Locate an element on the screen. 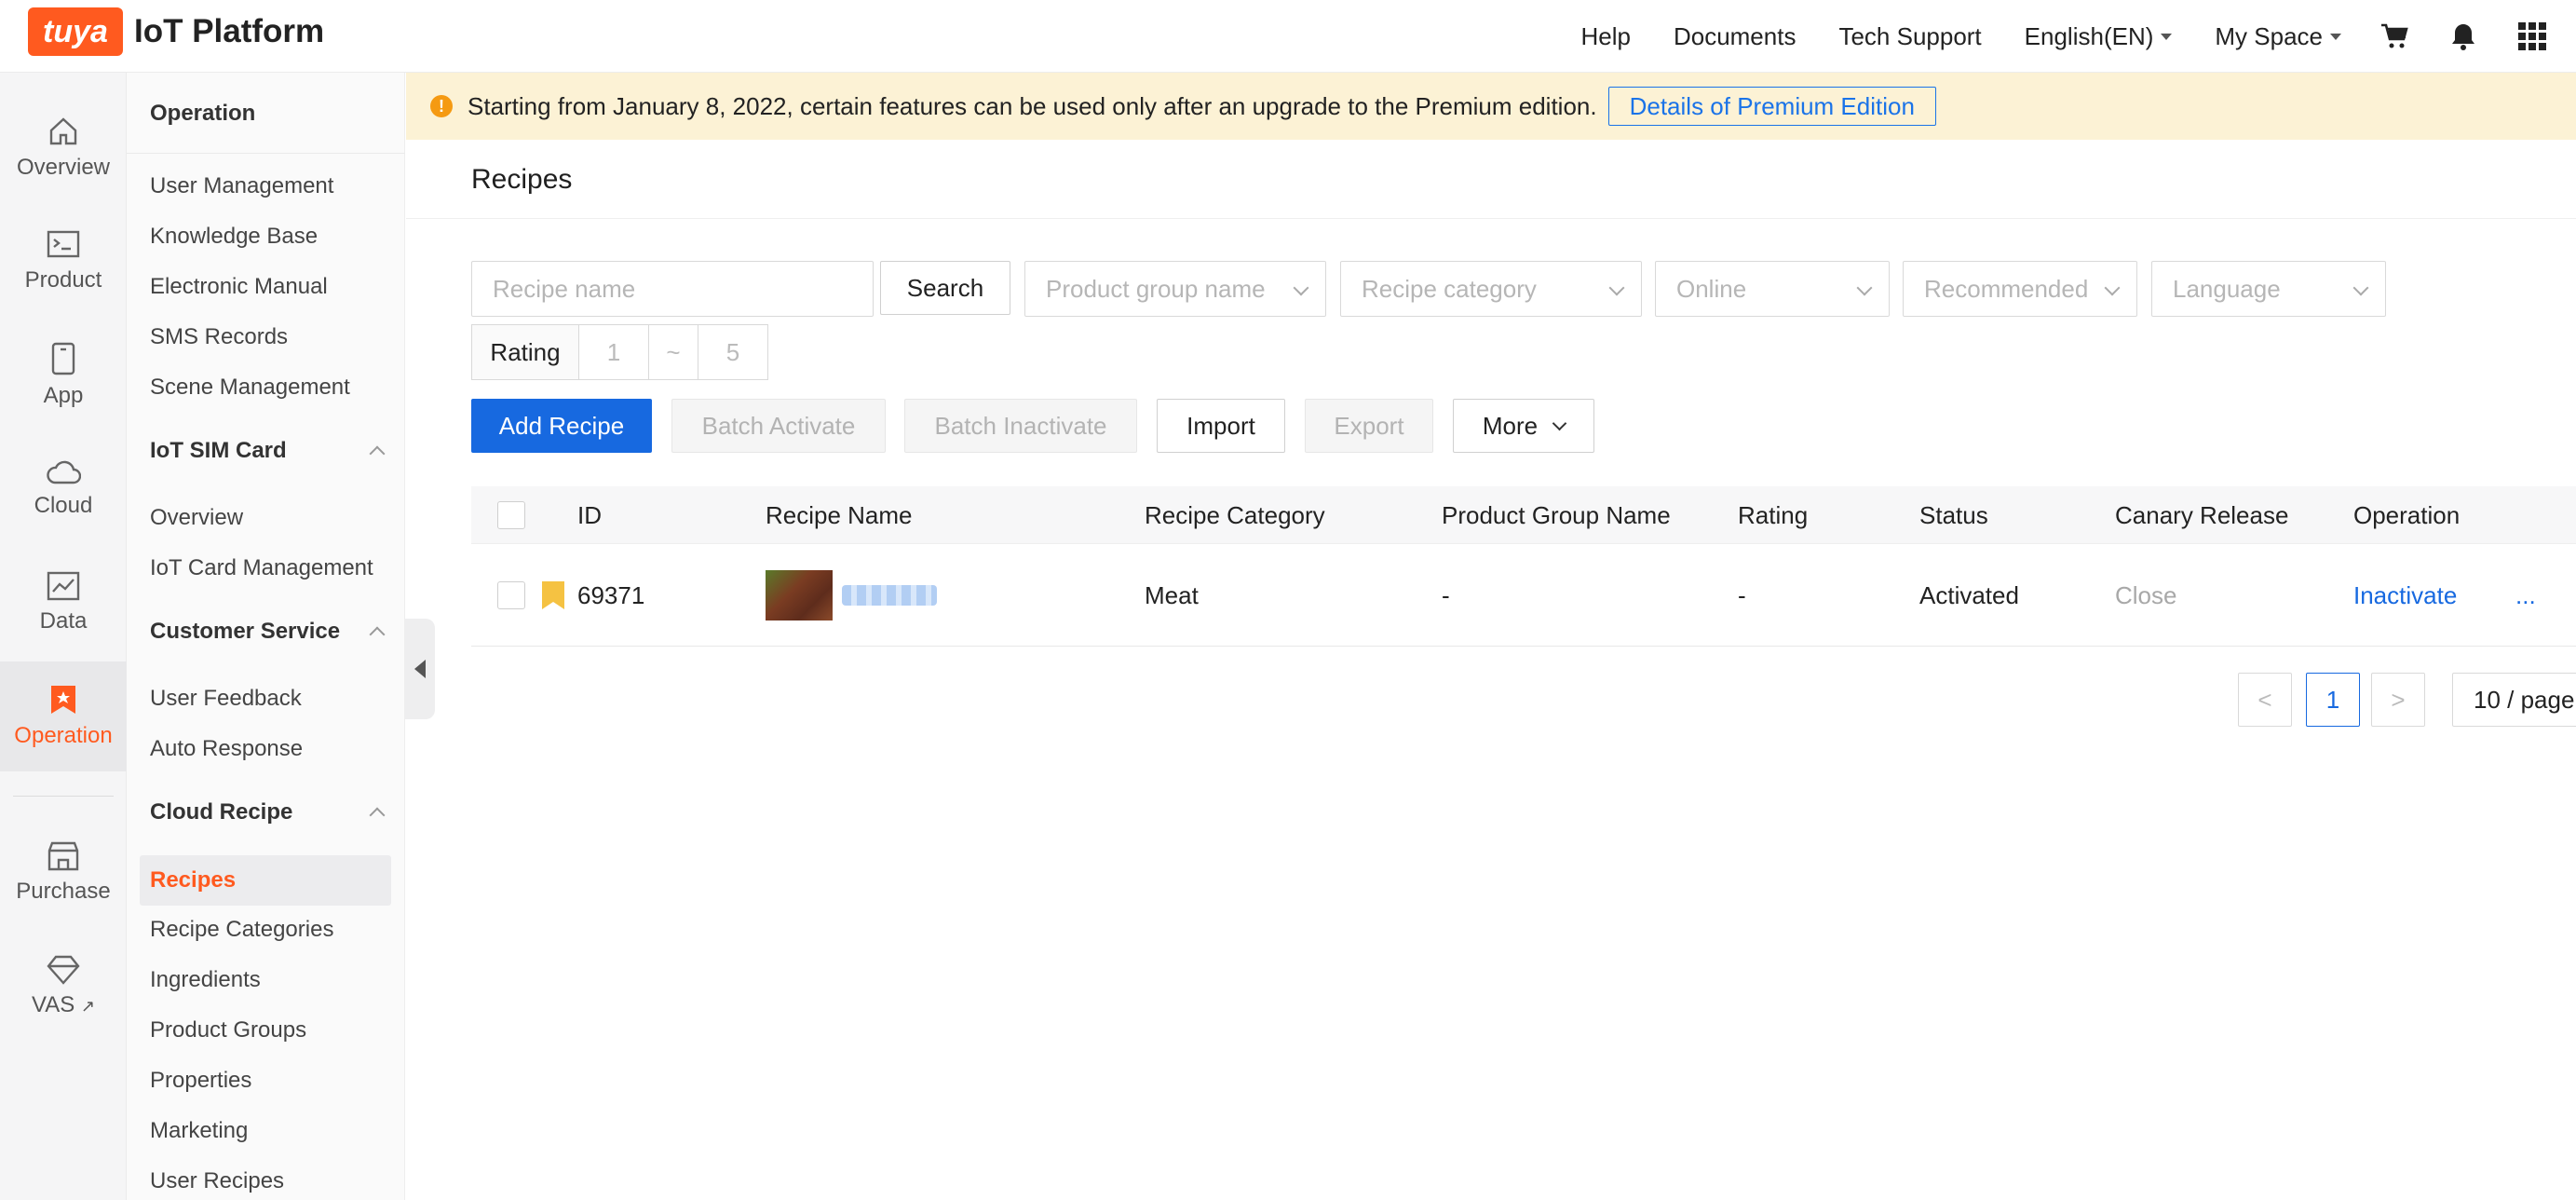  rail-overview: Overview is located at coordinates (63, 148).